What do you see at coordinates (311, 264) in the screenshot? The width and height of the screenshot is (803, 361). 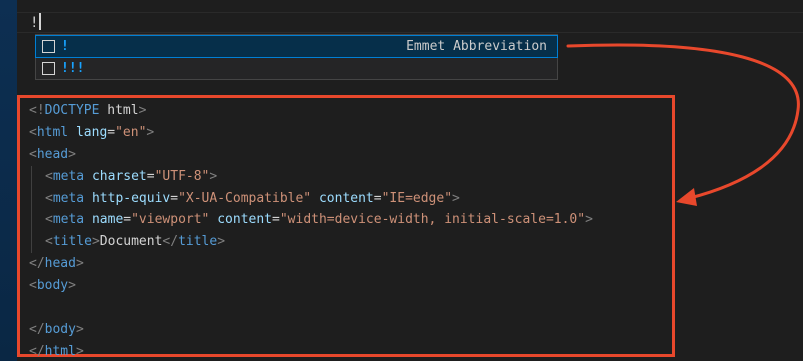 I see `code-line: </head>` at bounding box center [311, 264].